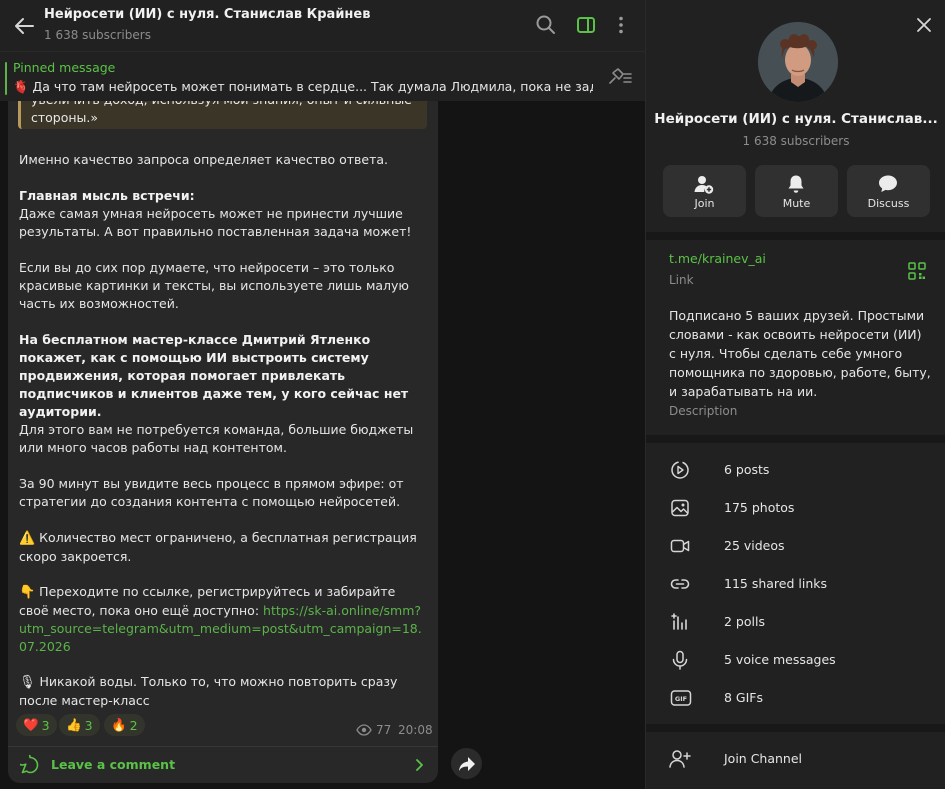 The image size is (945, 789). Describe the element at coordinates (780, 659) in the screenshot. I see `voice-messages-label: 5 voice messages` at that location.